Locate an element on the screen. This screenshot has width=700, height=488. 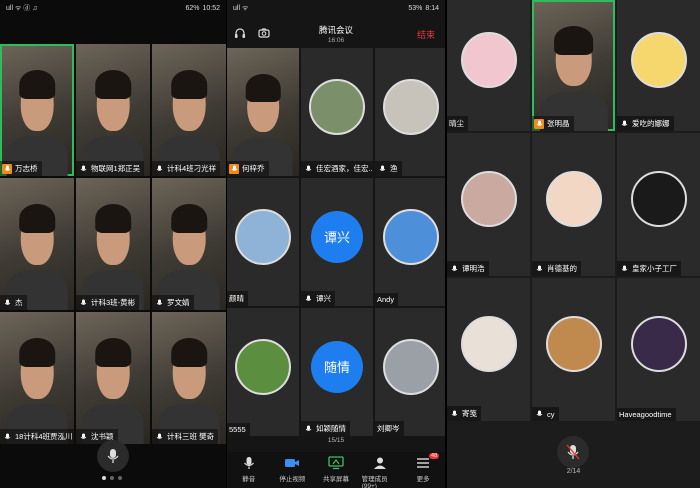
participant-tile: 肖德基的 is located at coordinates (573, 204).